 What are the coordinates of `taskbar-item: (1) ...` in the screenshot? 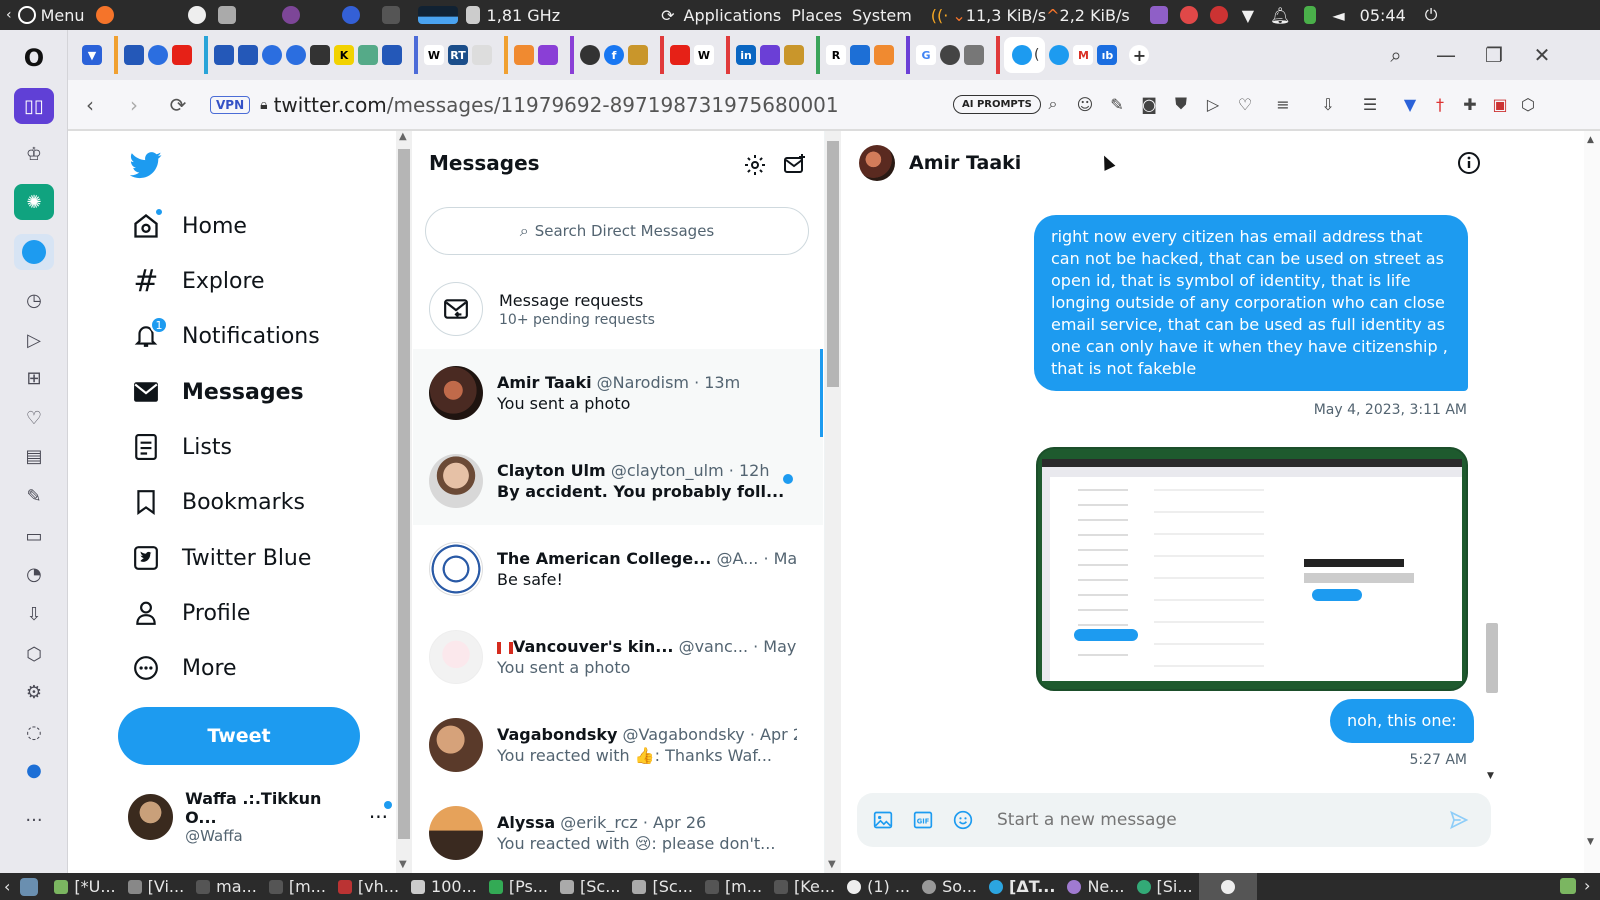 It's located at (878, 886).